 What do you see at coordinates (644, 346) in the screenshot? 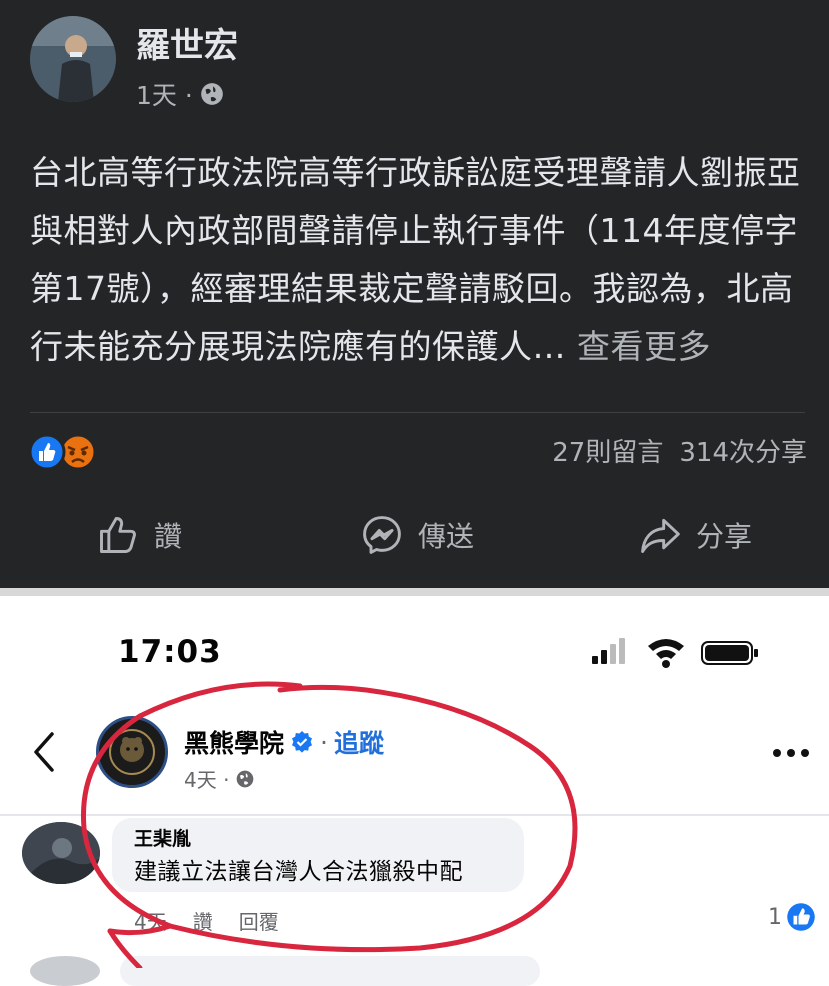
I see `see-more-link: 查看更多` at bounding box center [644, 346].